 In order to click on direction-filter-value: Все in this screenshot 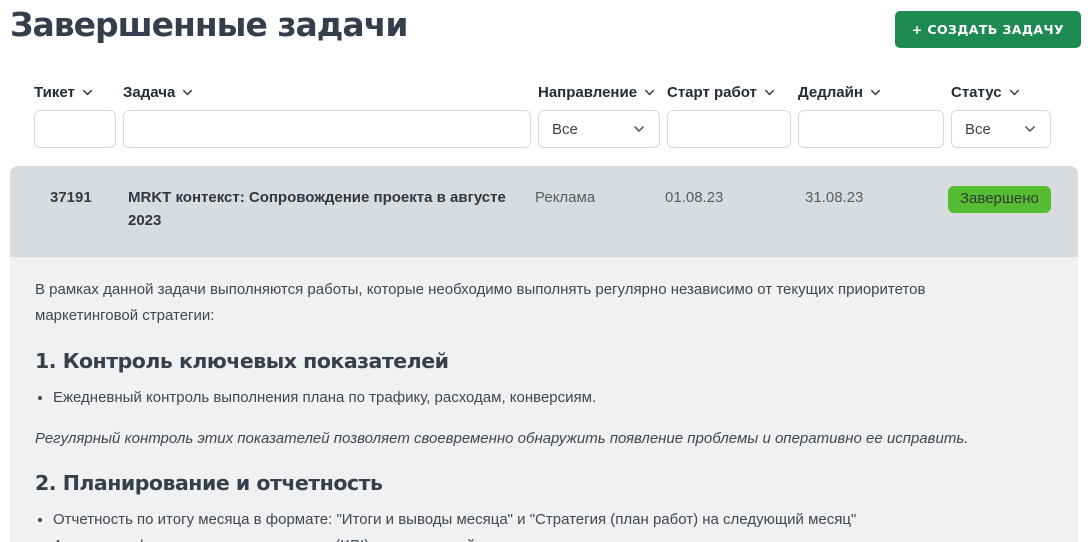, I will do `click(565, 129)`.